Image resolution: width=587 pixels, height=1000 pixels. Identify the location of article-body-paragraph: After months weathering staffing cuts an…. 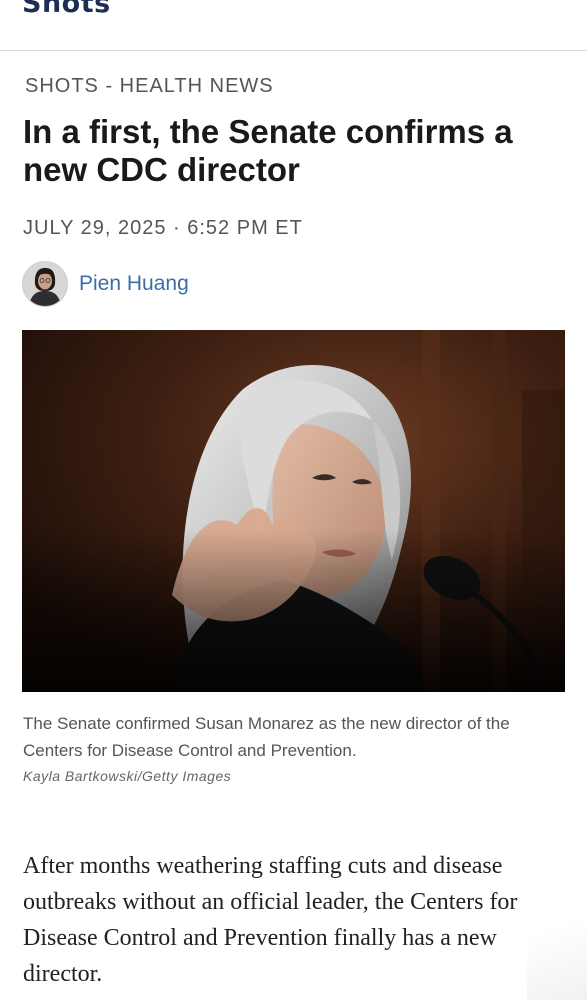
(270, 920).